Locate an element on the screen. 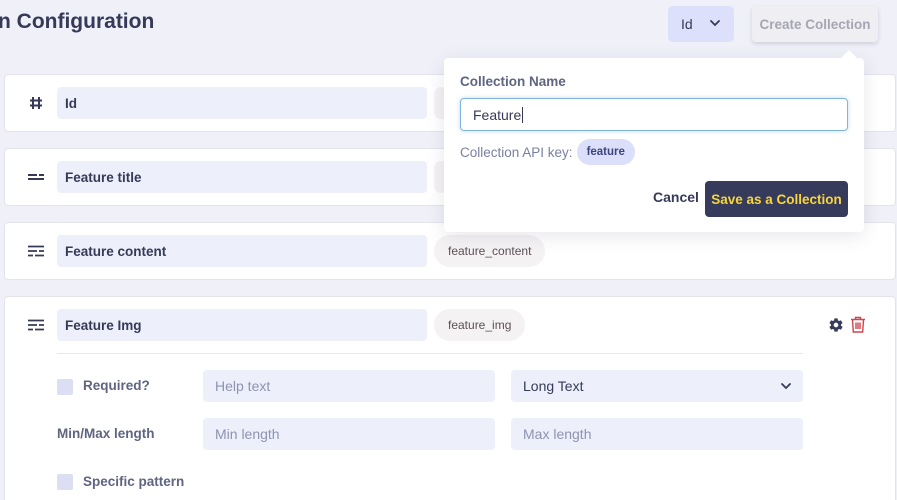  popover-arrow is located at coordinates (849, 54).